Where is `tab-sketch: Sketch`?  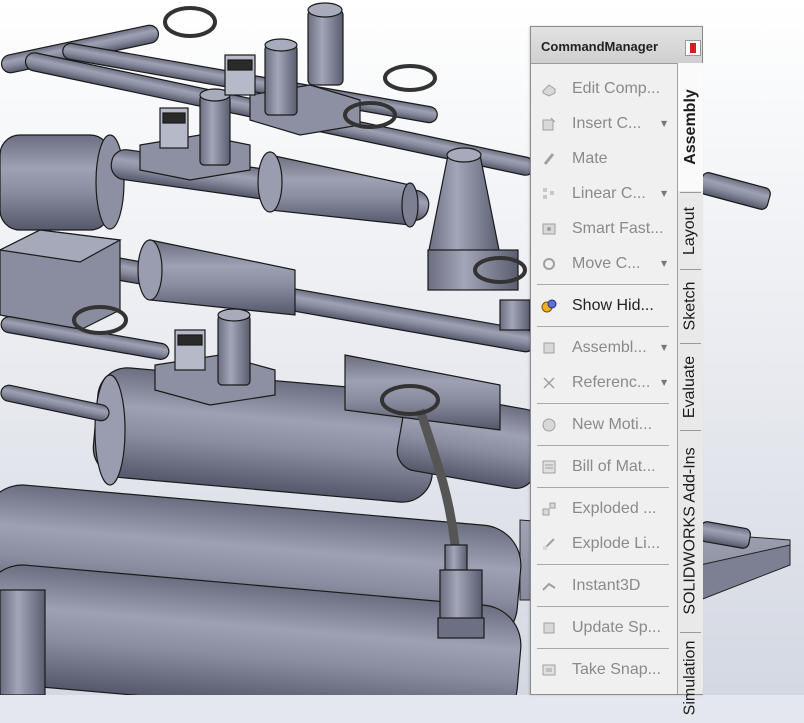 tab-sketch: Sketch is located at coordinates (690, 306).